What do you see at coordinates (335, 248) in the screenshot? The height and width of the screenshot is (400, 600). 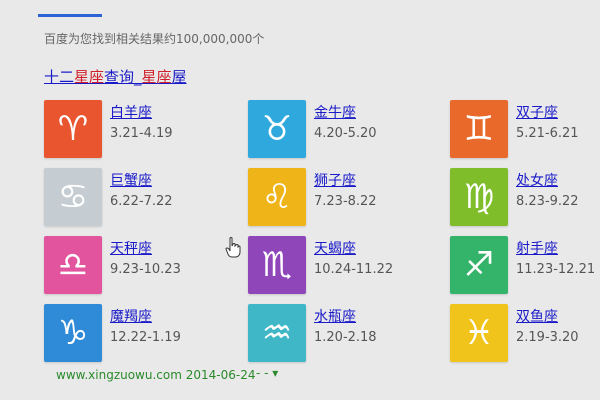 I see `zodiac-name-link: 天蝎座` at bounding box center [335, 248].